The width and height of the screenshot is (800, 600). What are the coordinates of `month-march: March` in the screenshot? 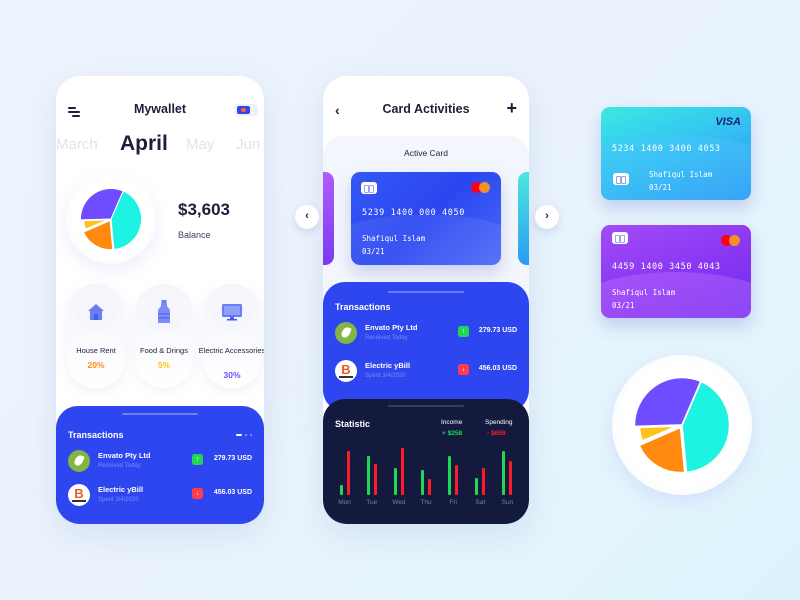 It's located at (77, 144).